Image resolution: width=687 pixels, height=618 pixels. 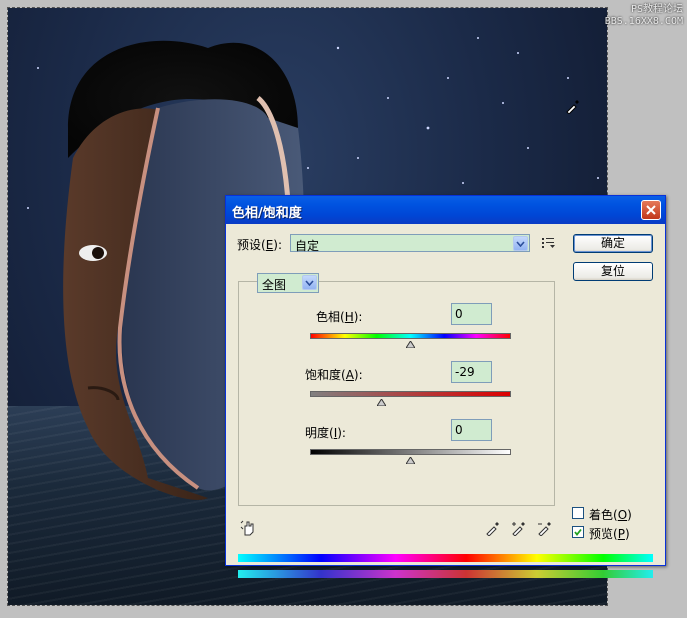 I want to click on close-button, so click(x=651, y=210).